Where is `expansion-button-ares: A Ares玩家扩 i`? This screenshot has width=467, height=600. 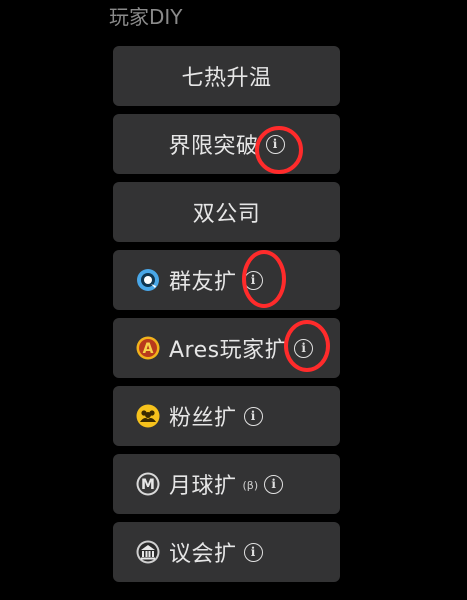 expansion-button-ares: A Ares玩家扩 i is located at coordinates (226, 348).